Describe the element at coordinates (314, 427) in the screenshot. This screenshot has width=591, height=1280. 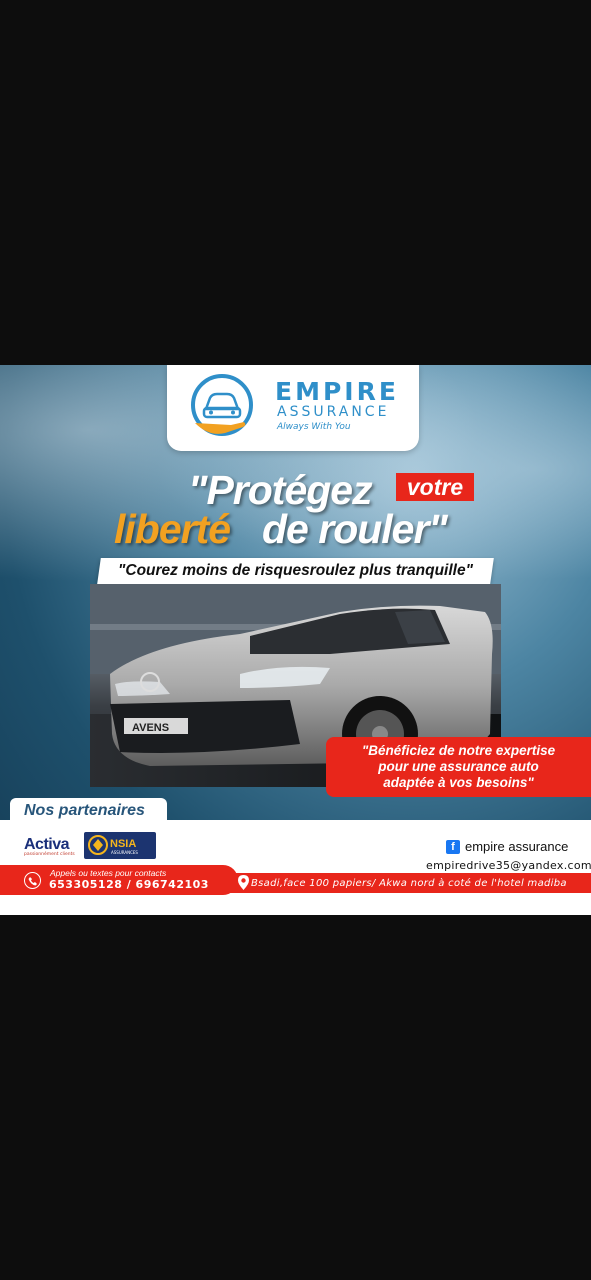
I see `brand-tagline: Always With You` at that location.